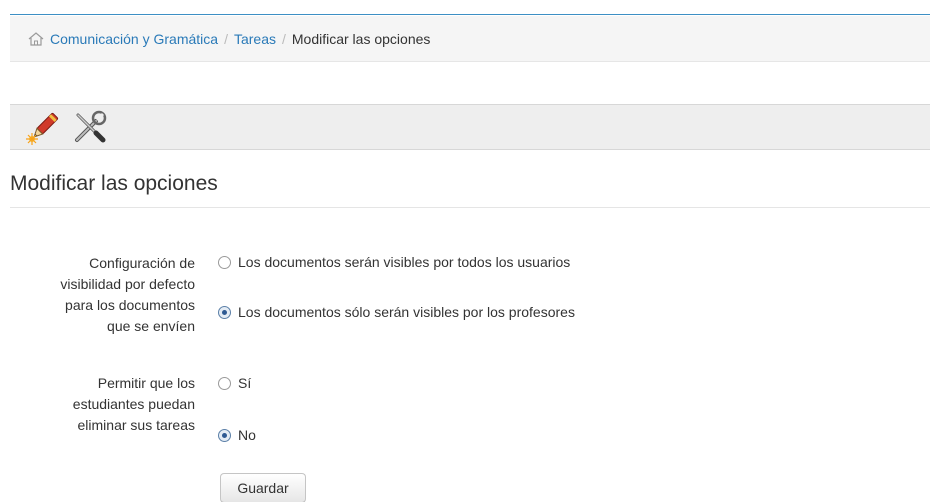  Describe the element at coordinates (114, 183) in the screenshot. I see `page-title: Modificar las opciones` at that location.